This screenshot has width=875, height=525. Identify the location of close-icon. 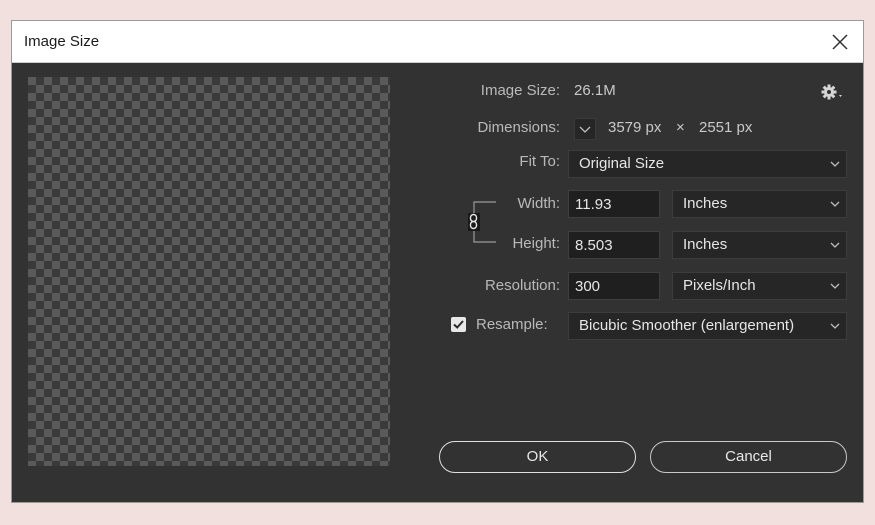
(840, 42).